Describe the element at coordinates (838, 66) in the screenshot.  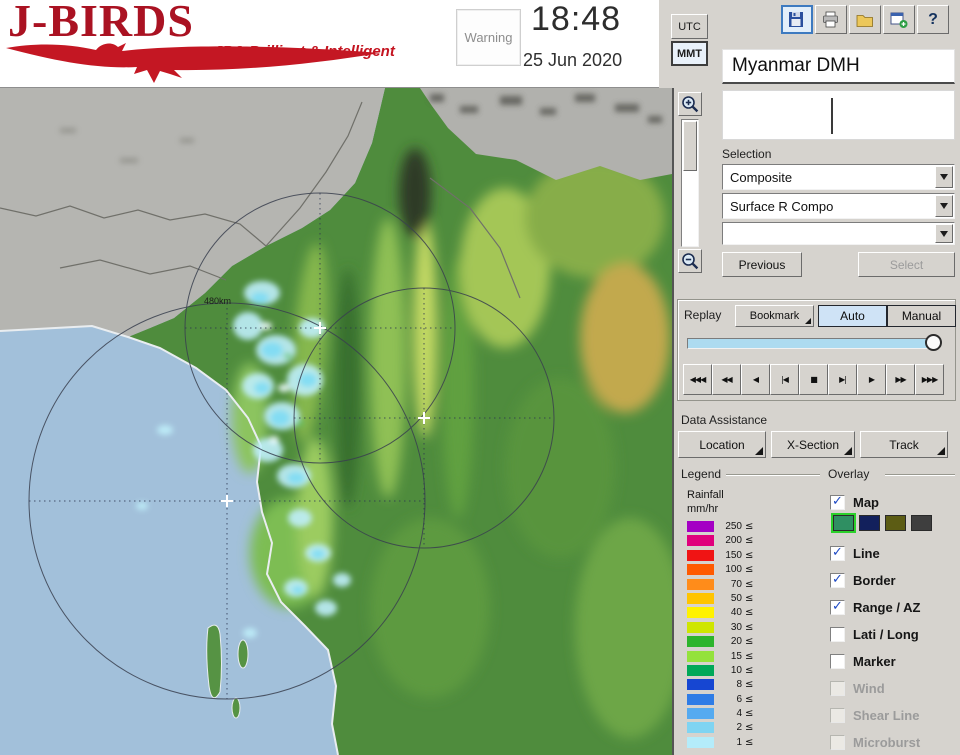
I see `station-name-field: Myanmar DMH` at that location.